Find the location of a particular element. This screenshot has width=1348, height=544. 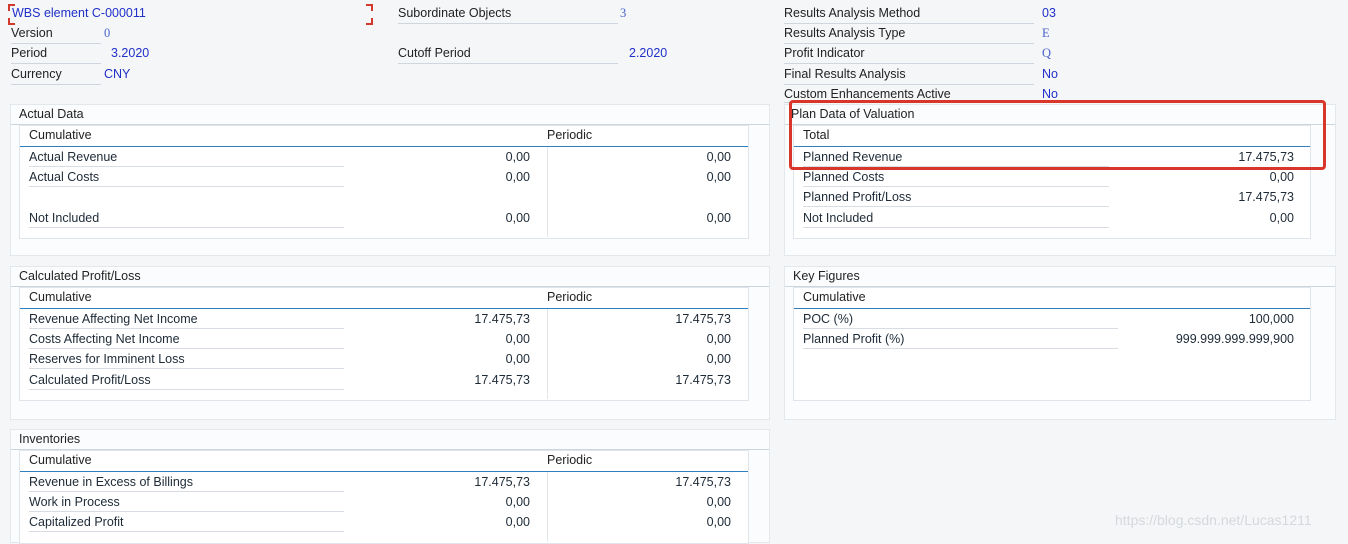

final-ra-label: Final Results Analysis is located at coordinates (845, 74).